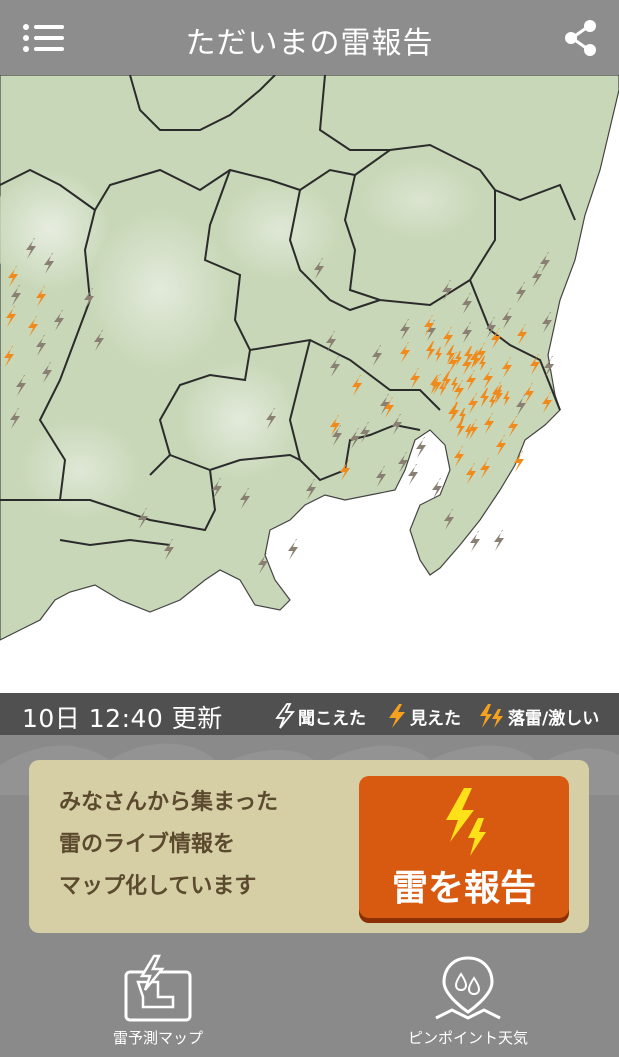 The height and width of the screenshot is (1057, 619). I want to click on nav-pinpoint-weather: ピンポイント天気, so click(468, 1003).